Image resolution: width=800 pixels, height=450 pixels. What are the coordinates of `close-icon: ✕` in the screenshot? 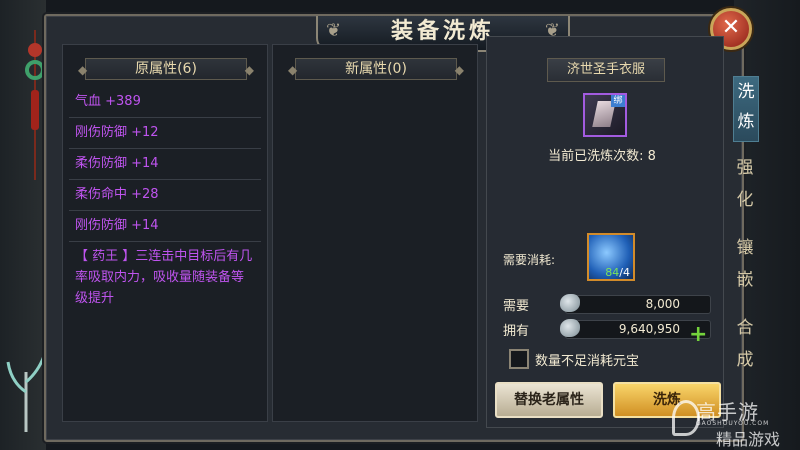 It's located at (731, 27).